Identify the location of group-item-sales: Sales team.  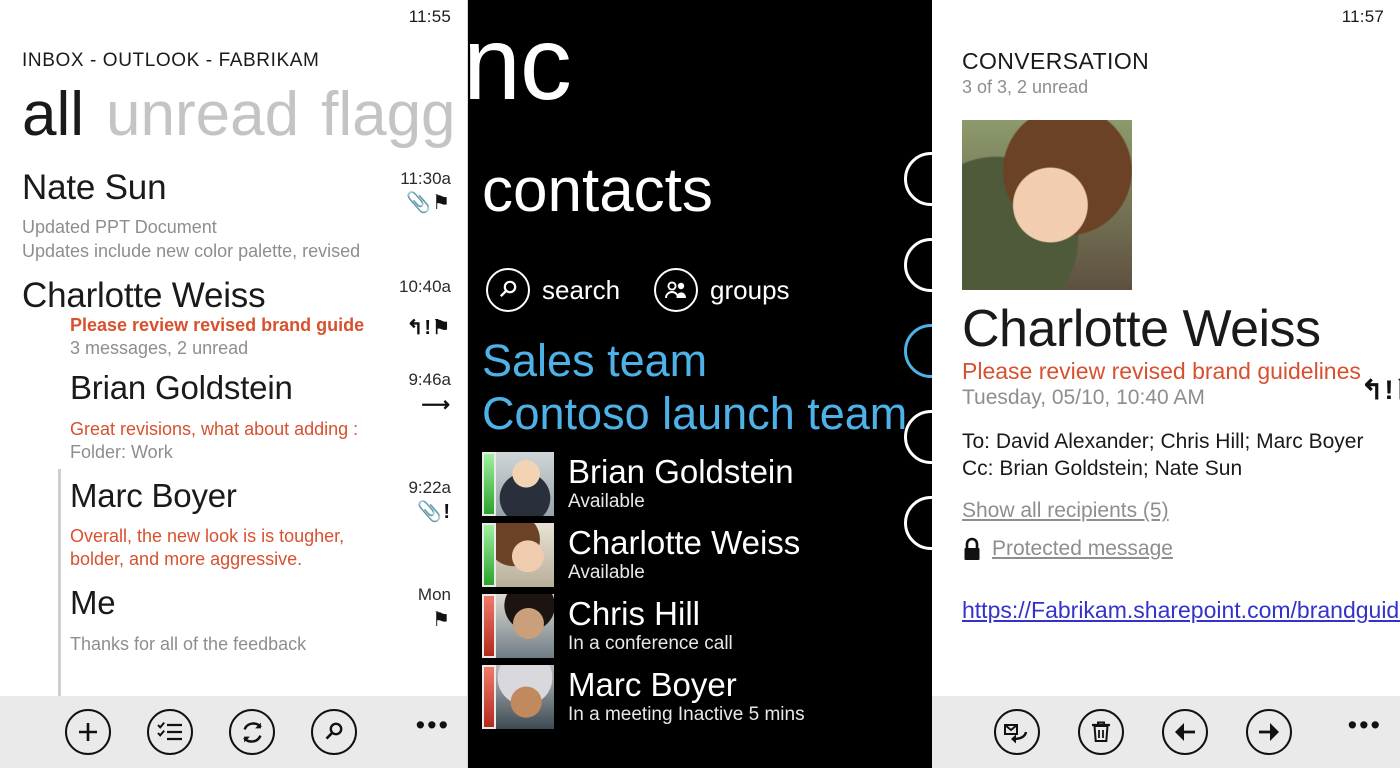
(694, 360).